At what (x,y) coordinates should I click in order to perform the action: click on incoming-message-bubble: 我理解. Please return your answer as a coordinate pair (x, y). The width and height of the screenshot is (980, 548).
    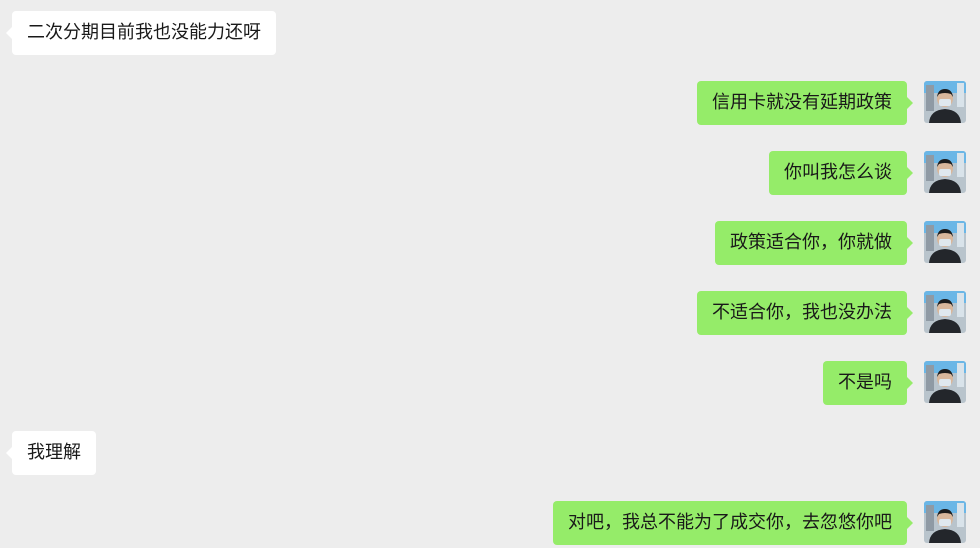
    Looking at the image, I should click on (51, 453).